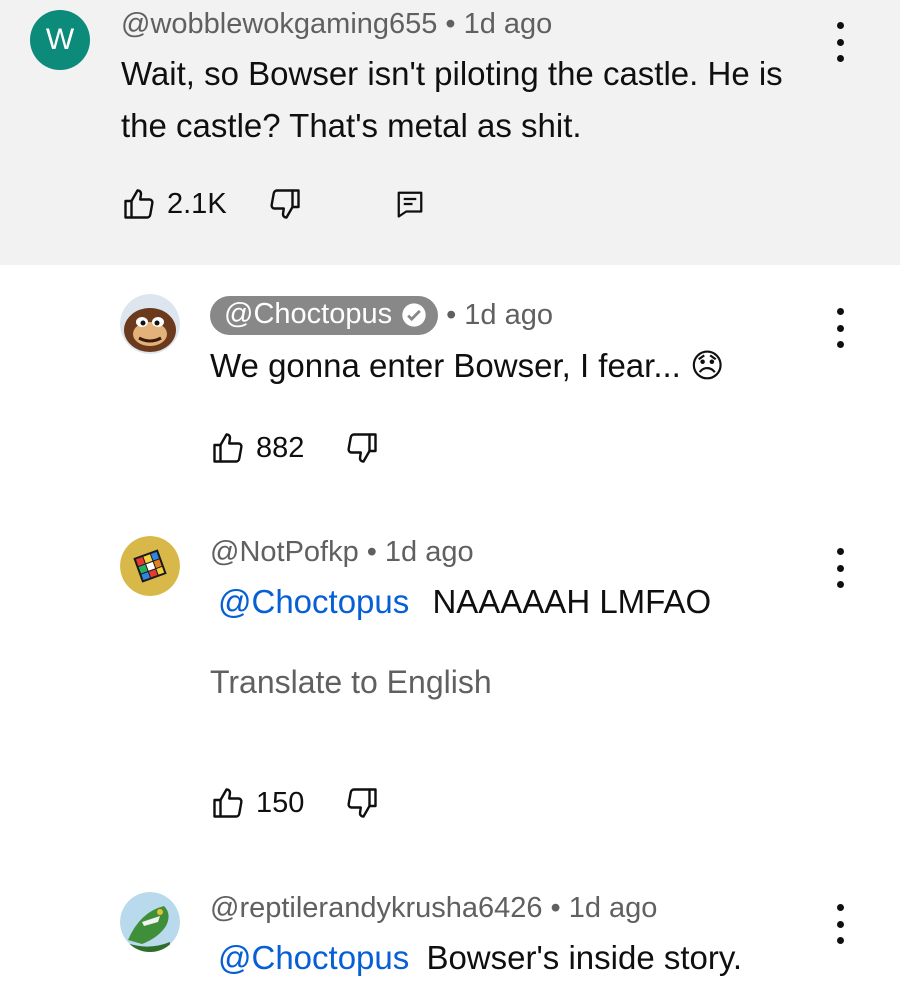 The width and height of the screenshot is (900, 1007). I want to click on comment-meta: @Choctopus • 1d ago, so click(381, 315).